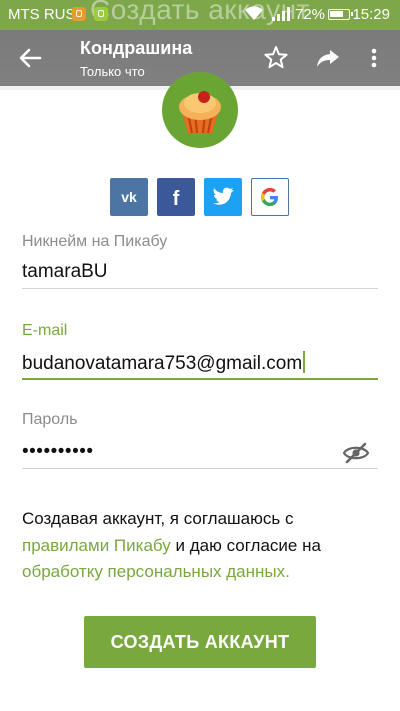 The height and width of the screenshot is (711, 400). I want to click on vk-icon: vk, so click(129, 197).